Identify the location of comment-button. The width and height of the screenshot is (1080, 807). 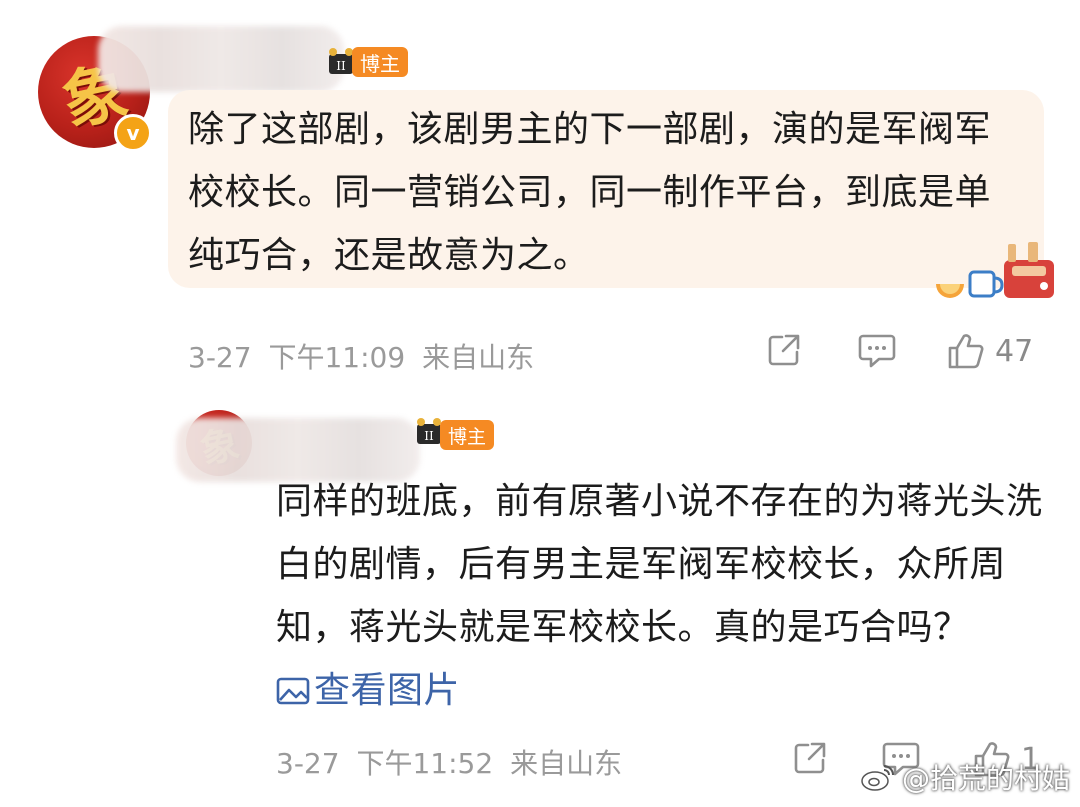
(877, 351).